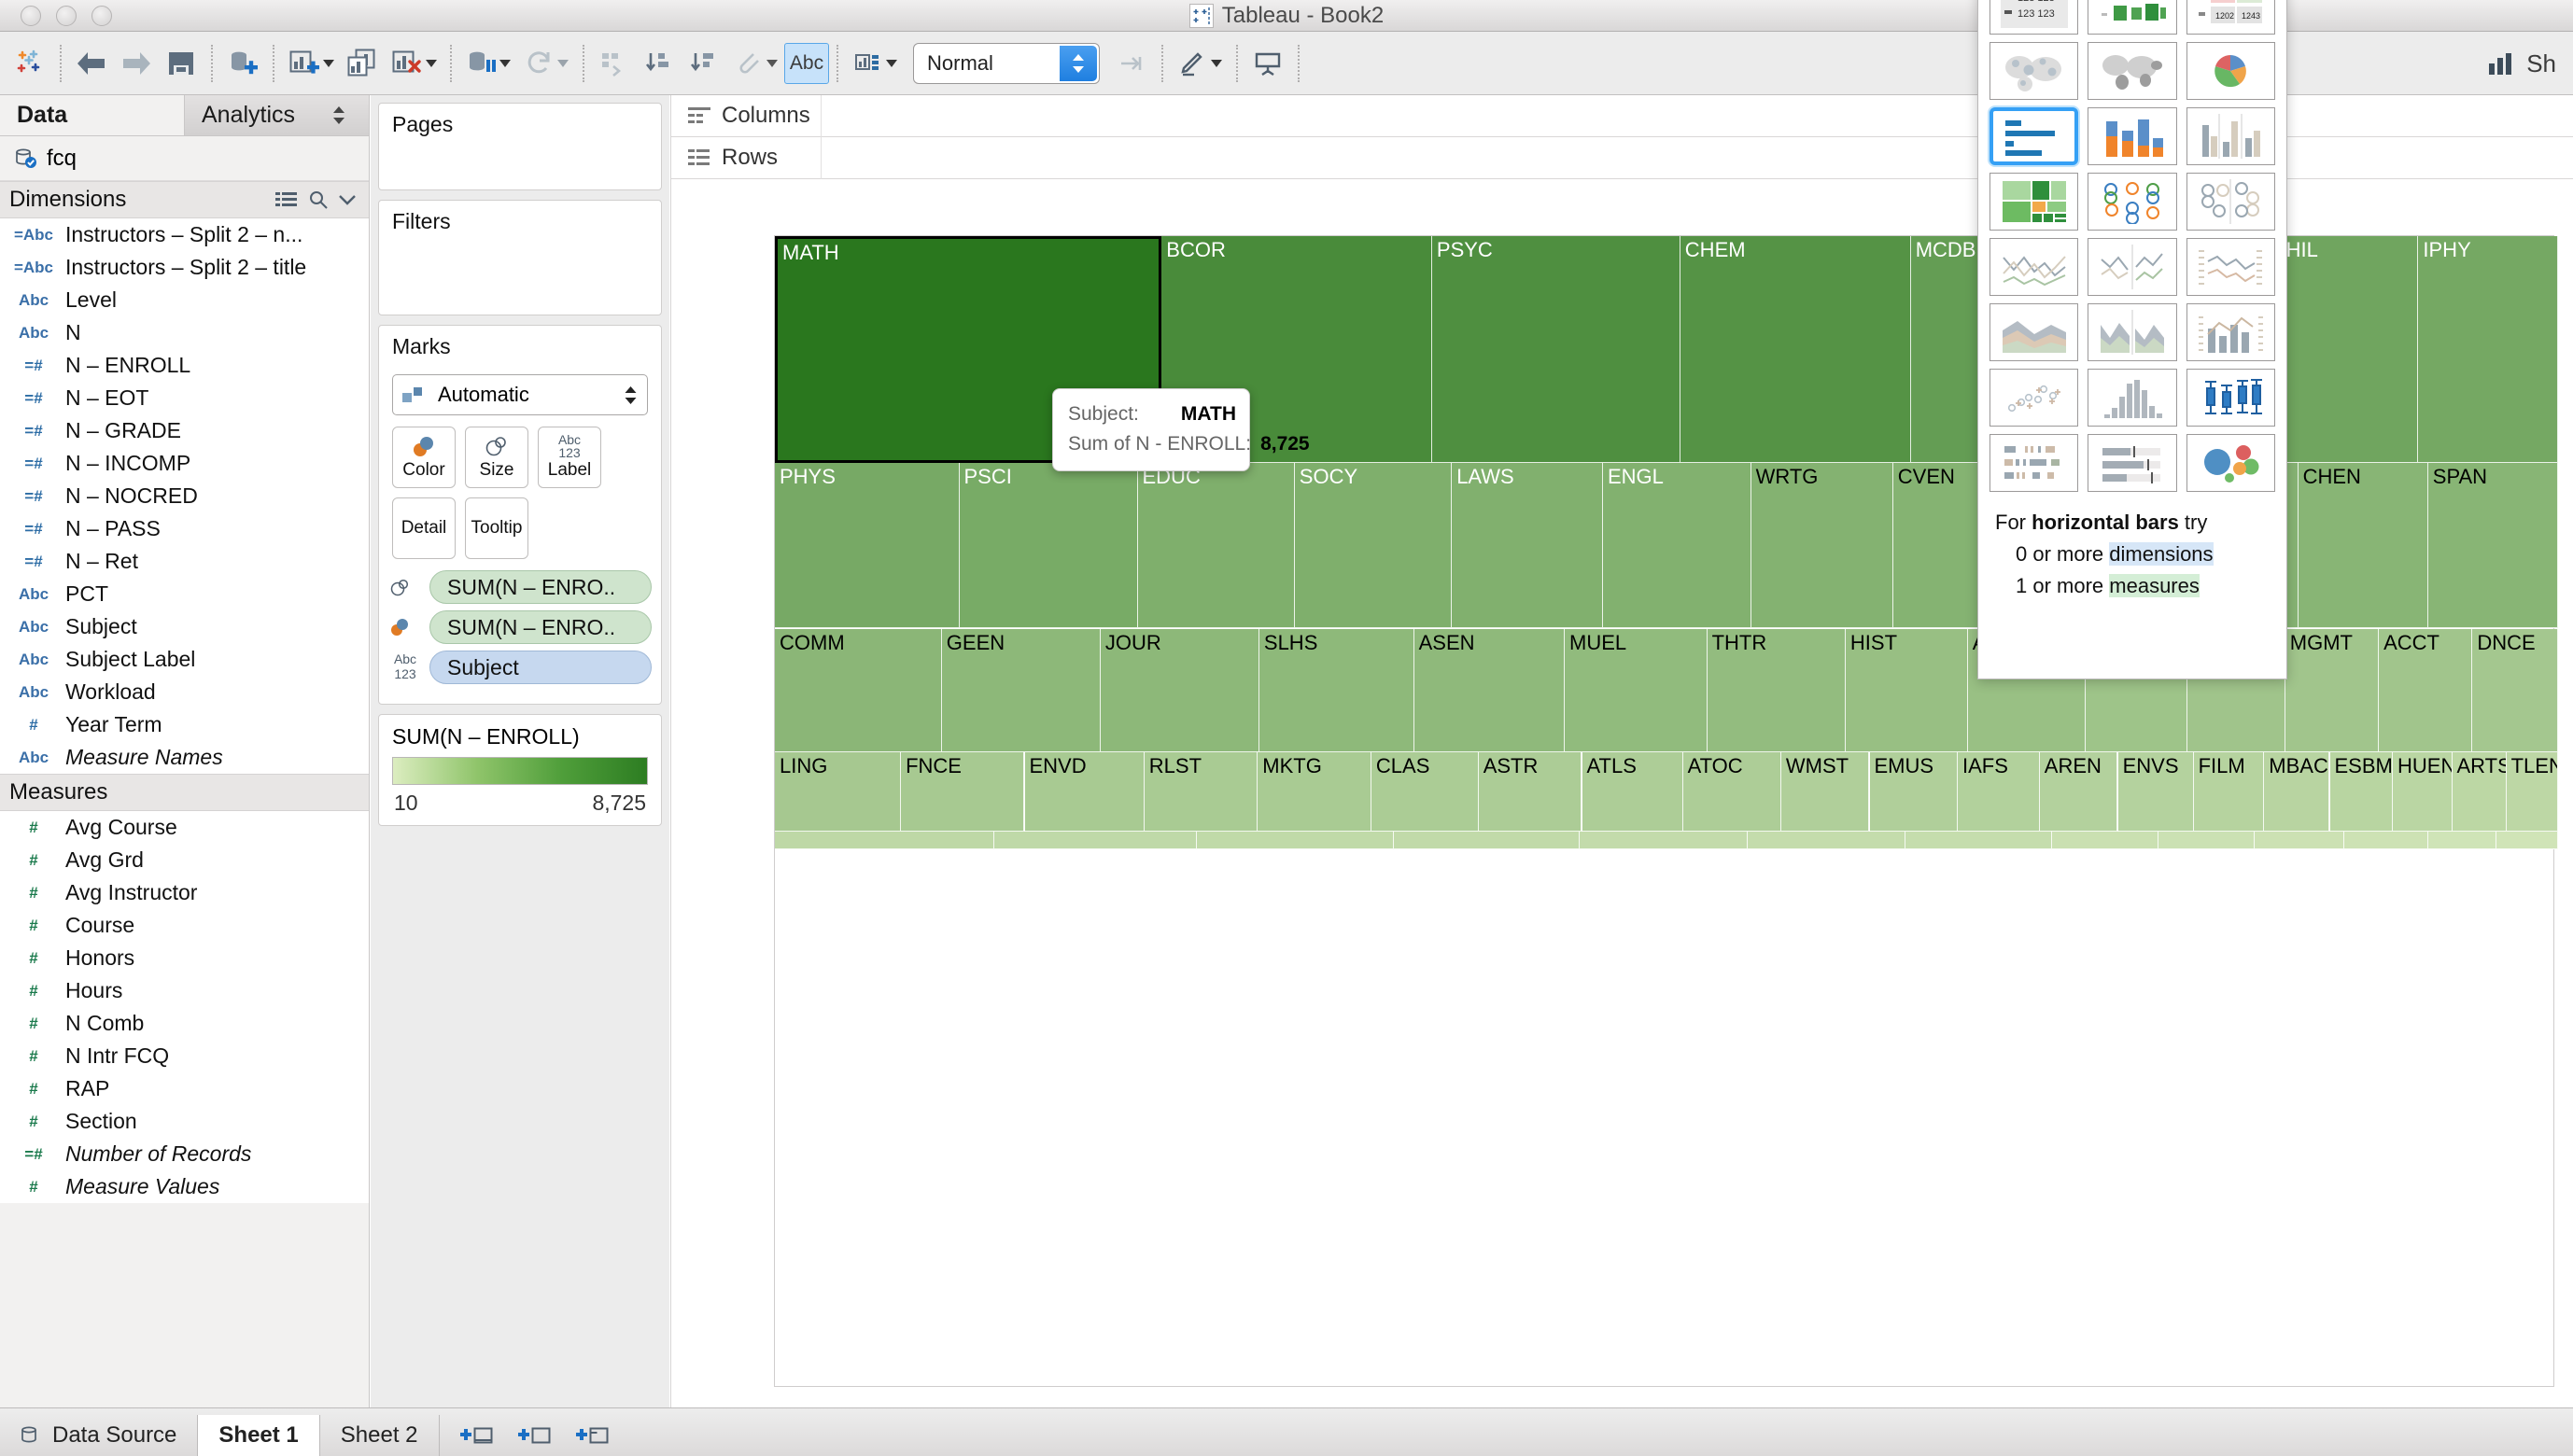 The image size is (2573, 1456). I want to click on forward-arrow-icon, so click(136, 63).